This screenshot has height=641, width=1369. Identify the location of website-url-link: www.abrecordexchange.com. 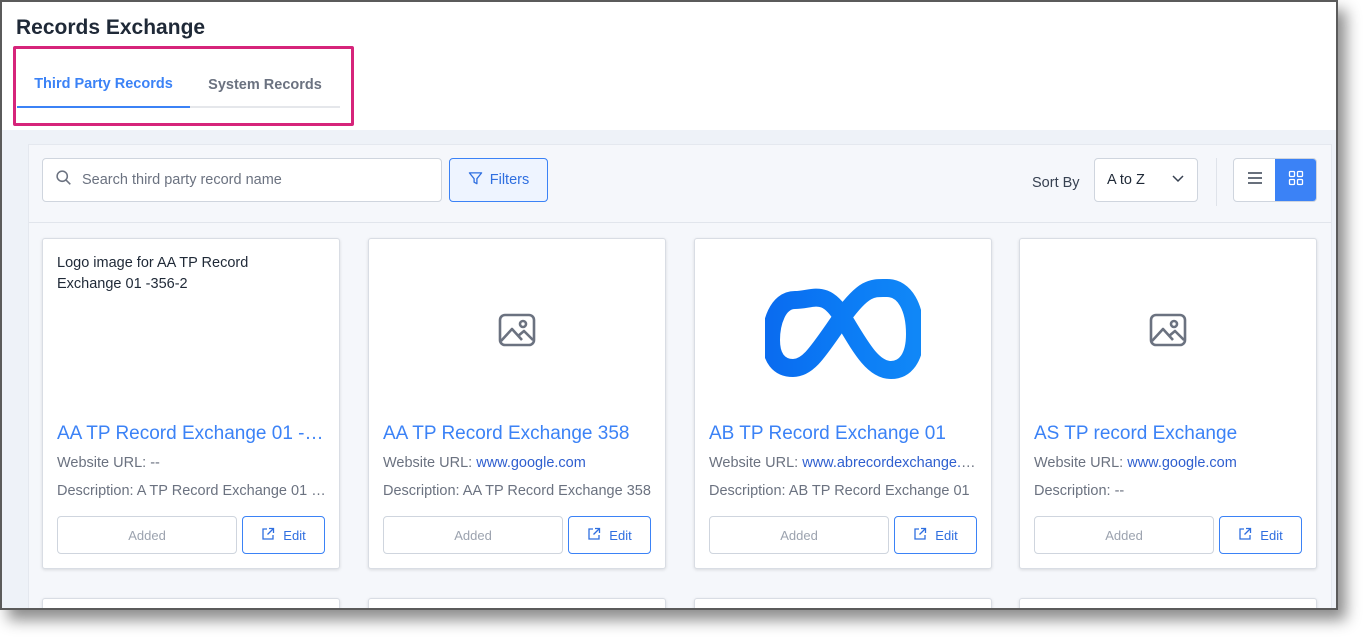
(890, 463).